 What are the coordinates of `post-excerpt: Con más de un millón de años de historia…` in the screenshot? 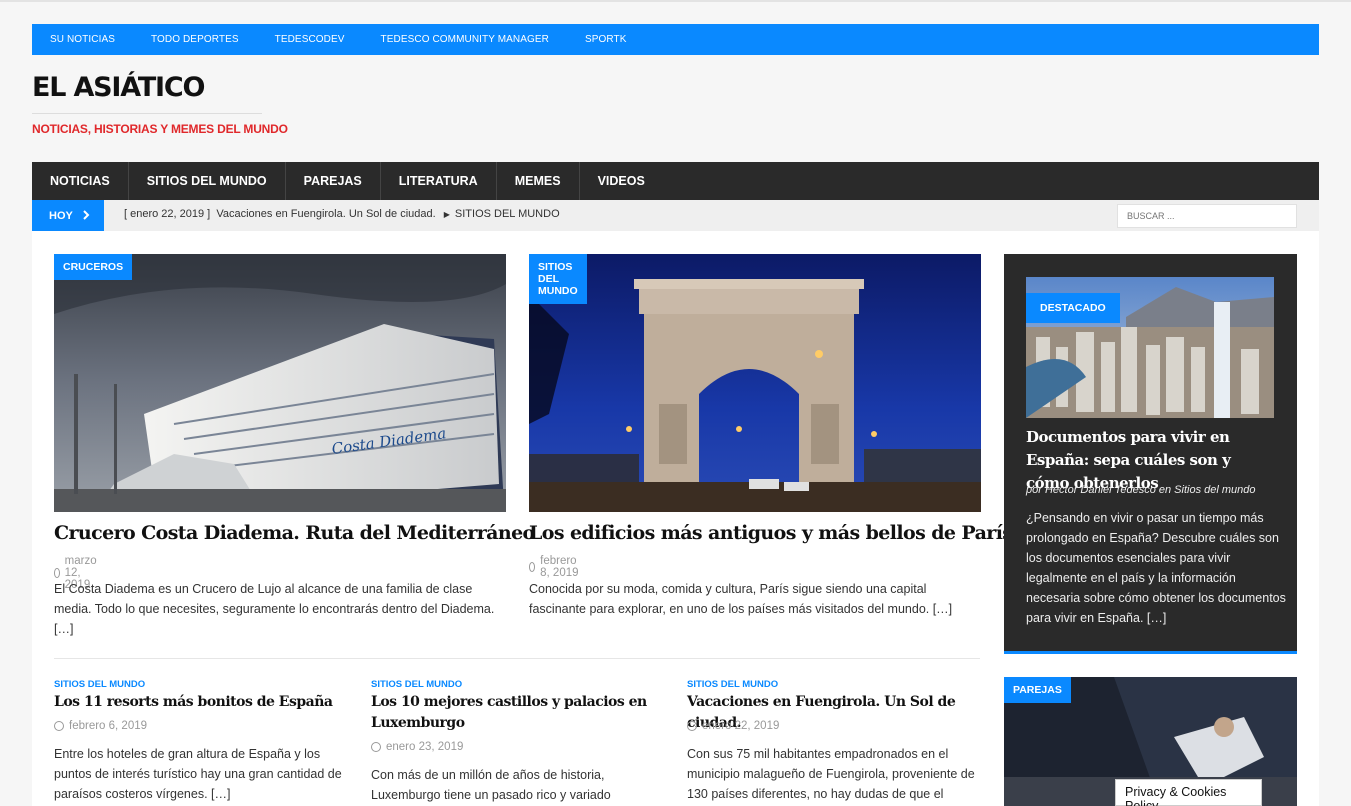 It's located at (491, 785).